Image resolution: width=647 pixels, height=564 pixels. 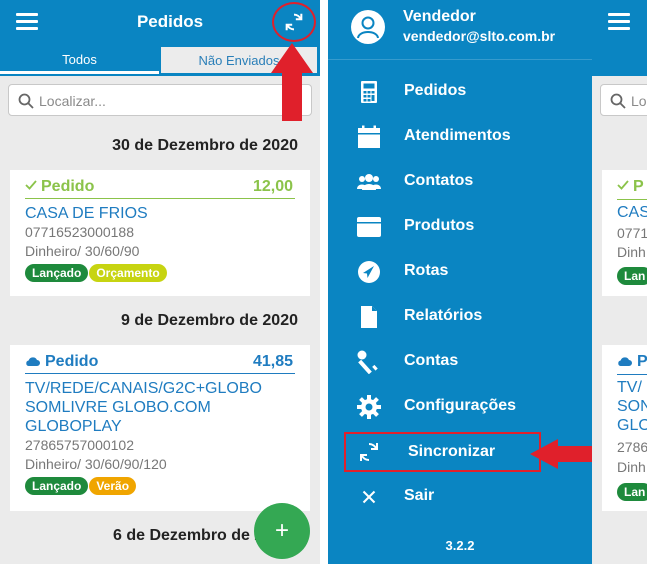 What do you see at coordinates (160, 362) in the screenshot?
I see `order-header: Pedido 41,85` at bounding box center [160, 362].